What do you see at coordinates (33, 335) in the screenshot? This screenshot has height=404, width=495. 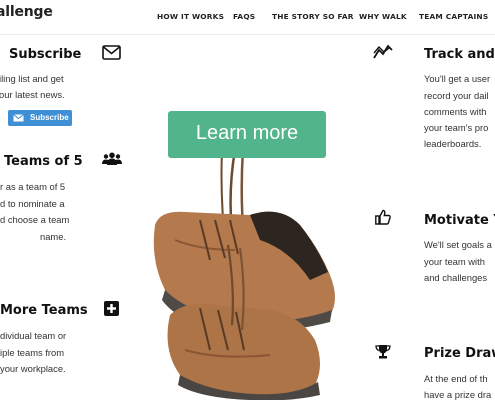 I see `more-teams-line-1: dividual team or` at bounding box center [33, 335].